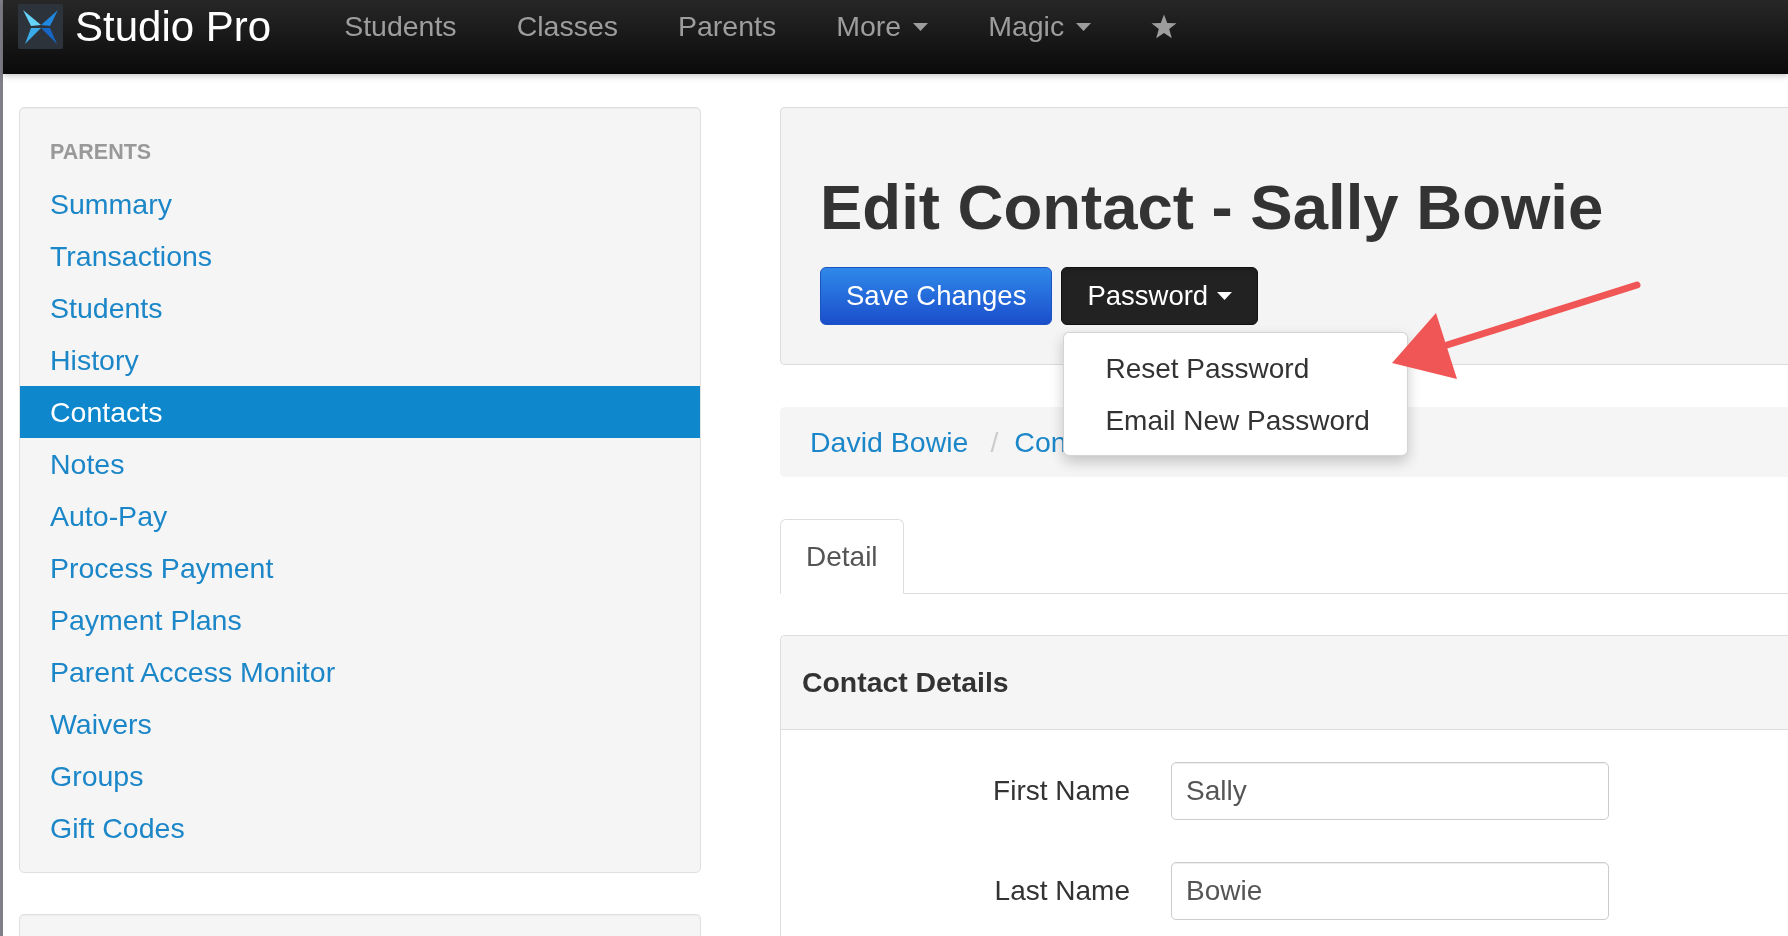 The height and width of the screenshot is (936, 1788). I want to click on nav-link: Students, so click(400, 26).